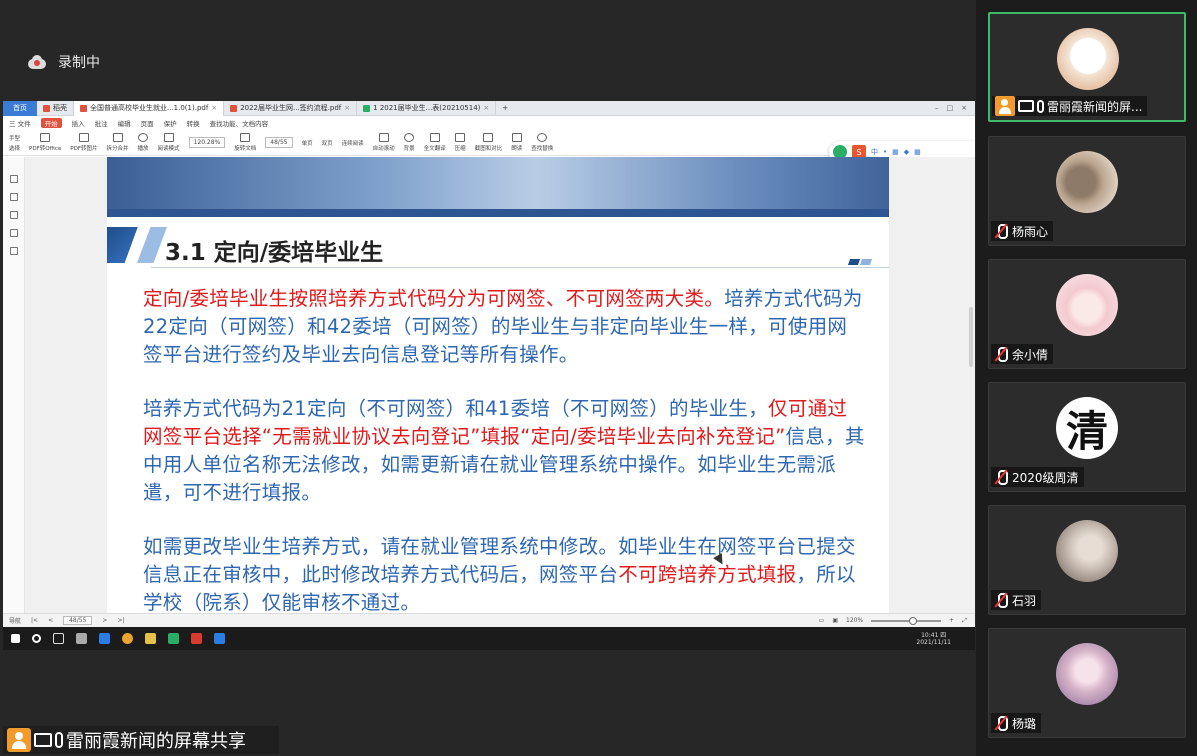 This screenshot has height=756, width=1197. I want to click on tab-pdf-active: 全国普通高校毕业生就业...1.0(1).pdf ×, so click(149, 108).